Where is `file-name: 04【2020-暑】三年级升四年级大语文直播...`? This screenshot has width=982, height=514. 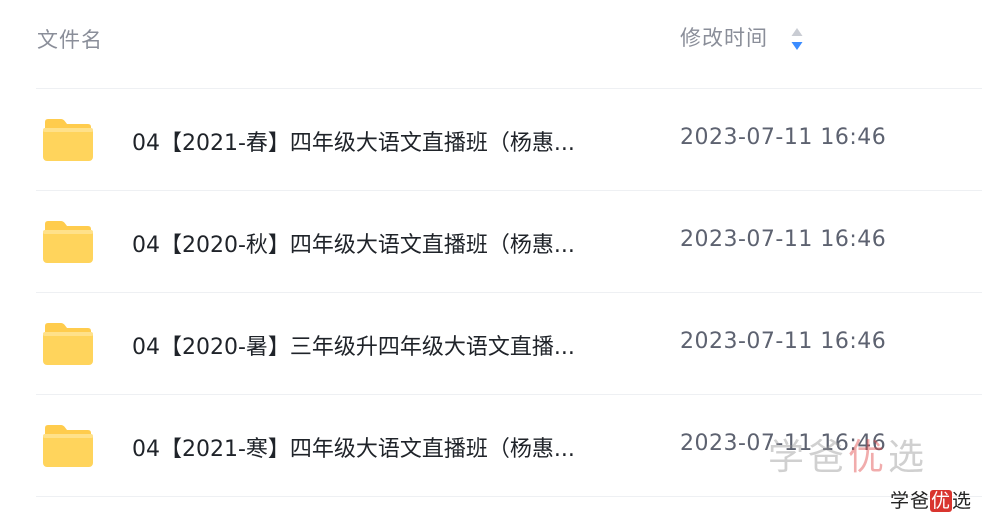
file-name: 04【2020-暑】三年级升四年级大语文直播... is located at coordinates (382, 345).